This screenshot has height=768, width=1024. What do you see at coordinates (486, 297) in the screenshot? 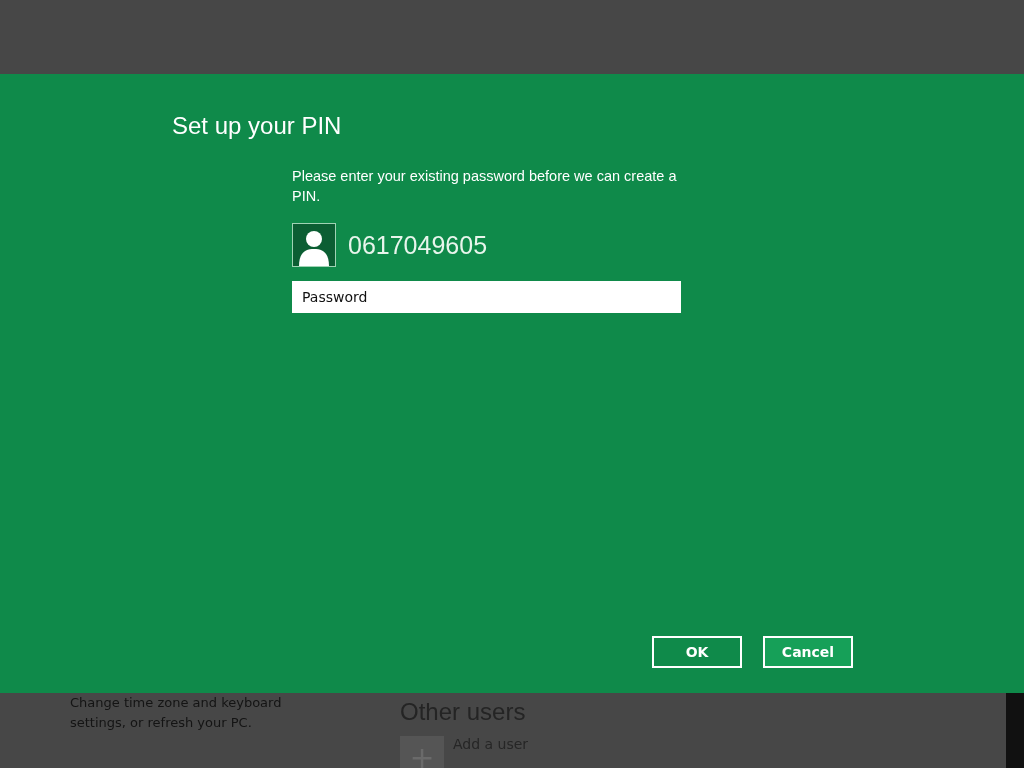
I see `password-field: Password` at bounding box center [486, 297].